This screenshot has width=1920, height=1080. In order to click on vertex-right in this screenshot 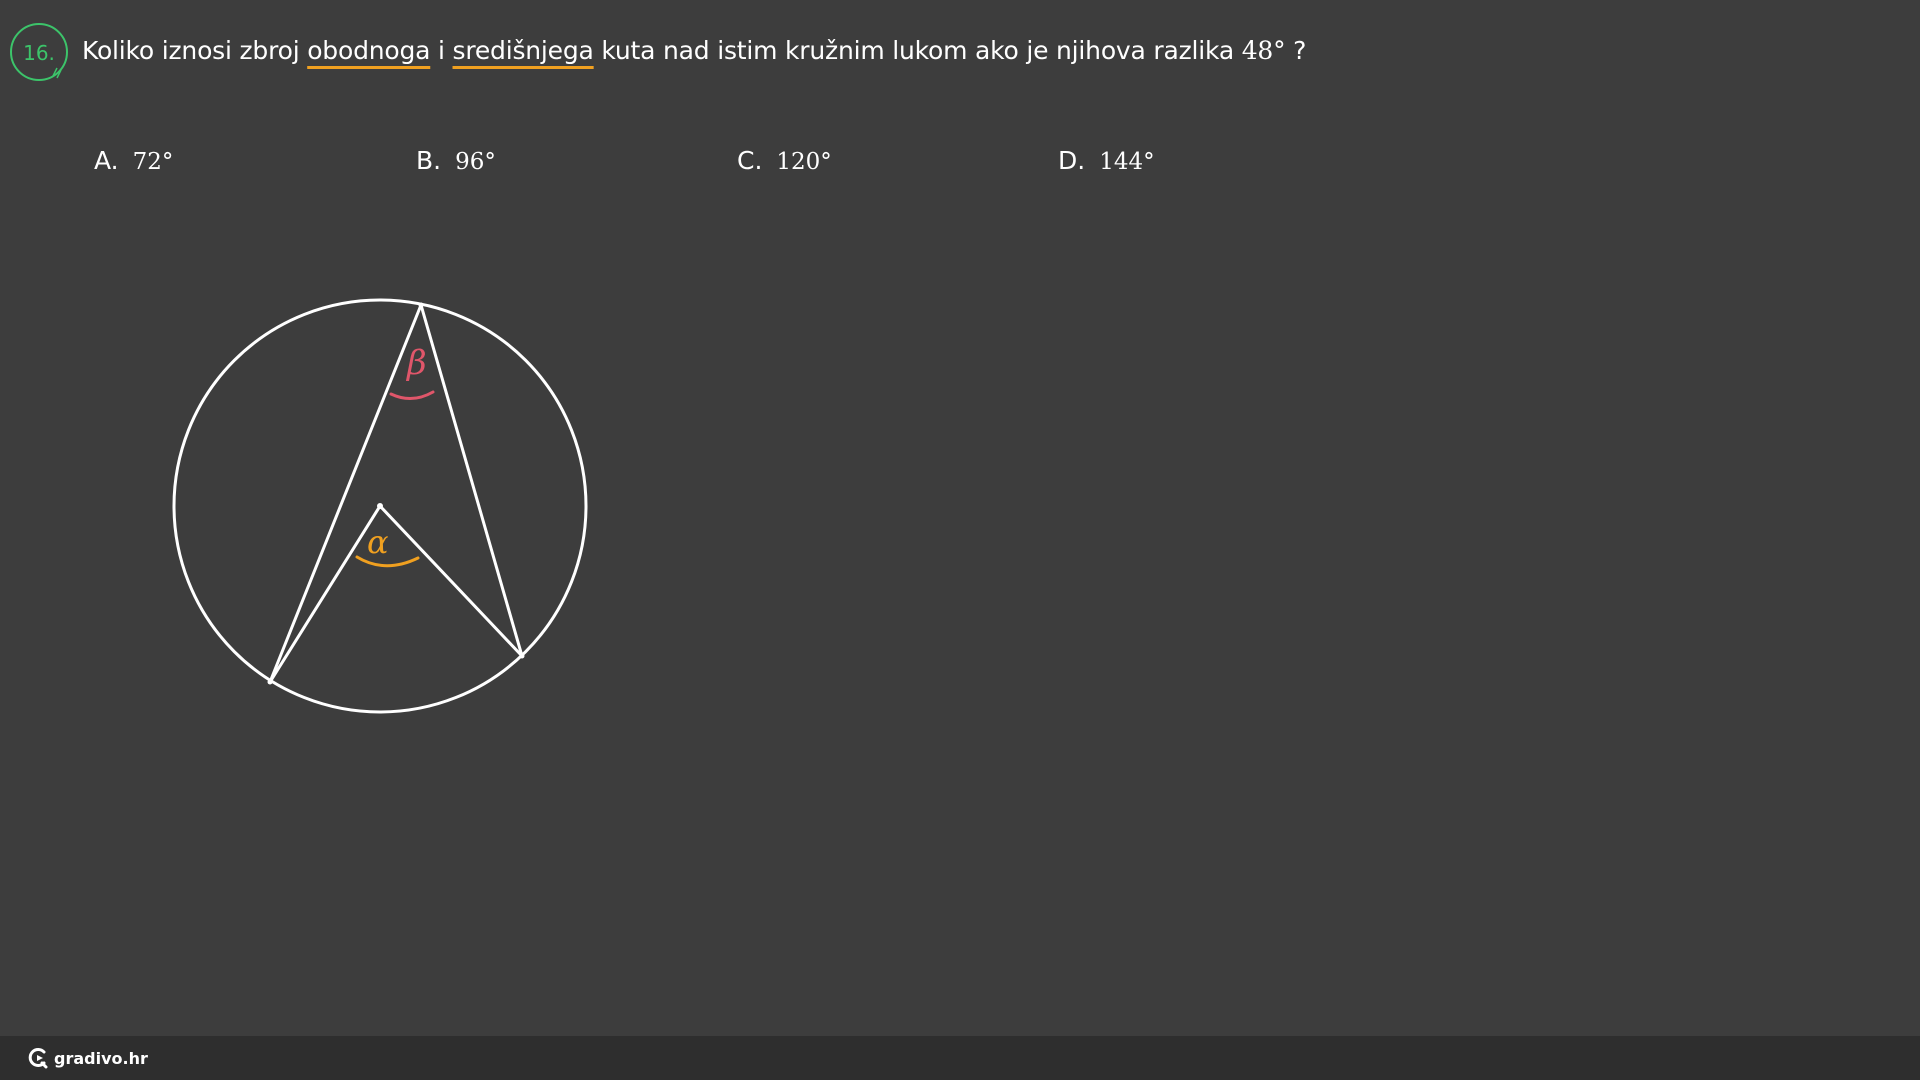, I will do `click(522, 656)`.